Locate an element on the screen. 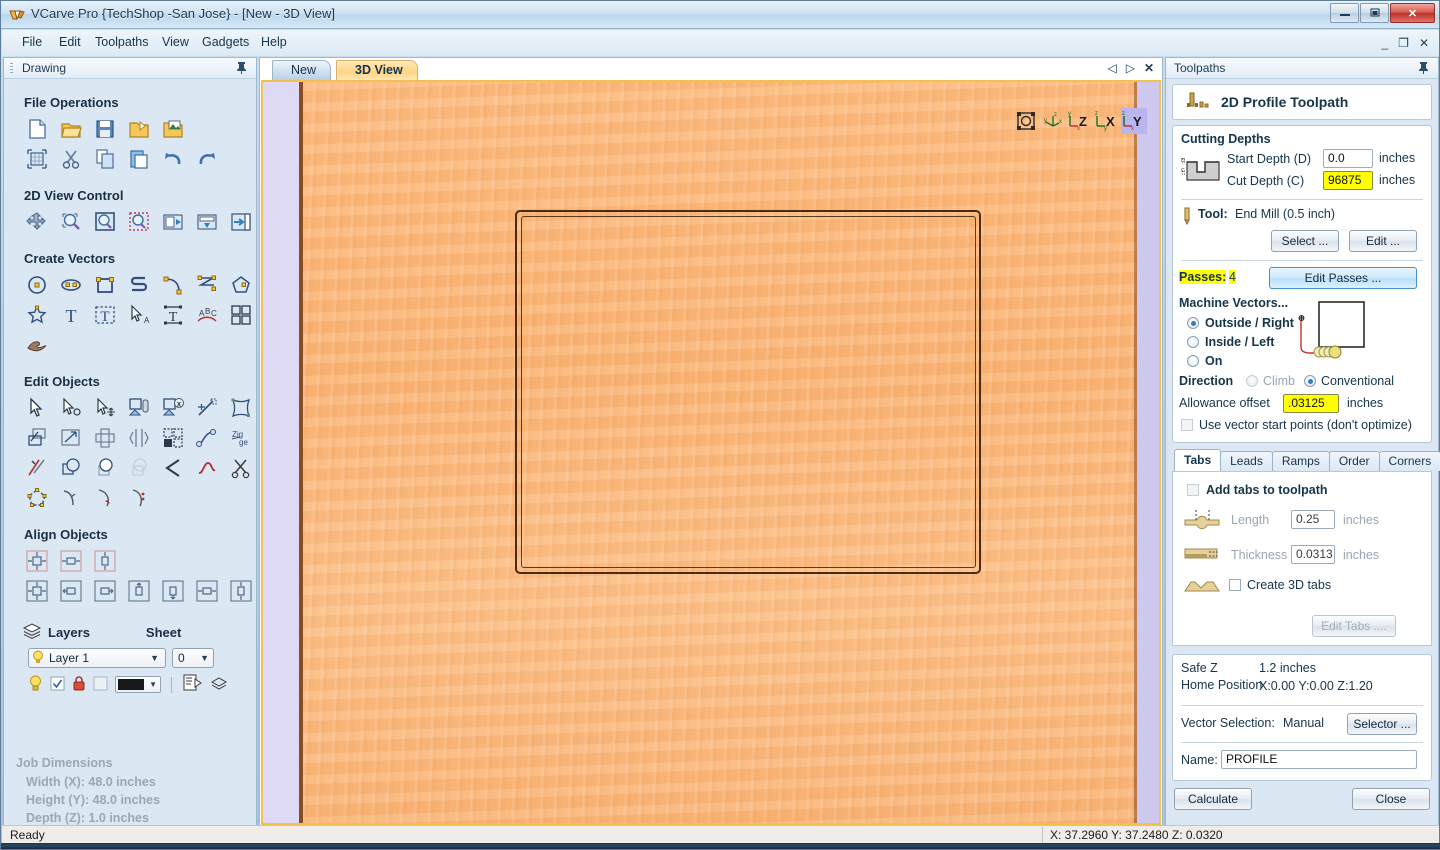 This screenshot has width=1440, height=850. align-center-icon is located at coordinates (37, 561).